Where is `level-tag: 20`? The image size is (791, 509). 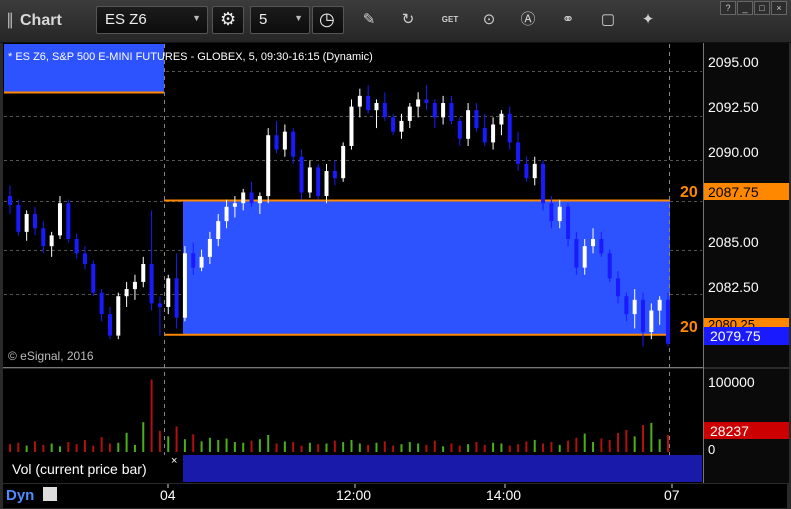 level-tag: 20 is located at coordinates (689, 192).